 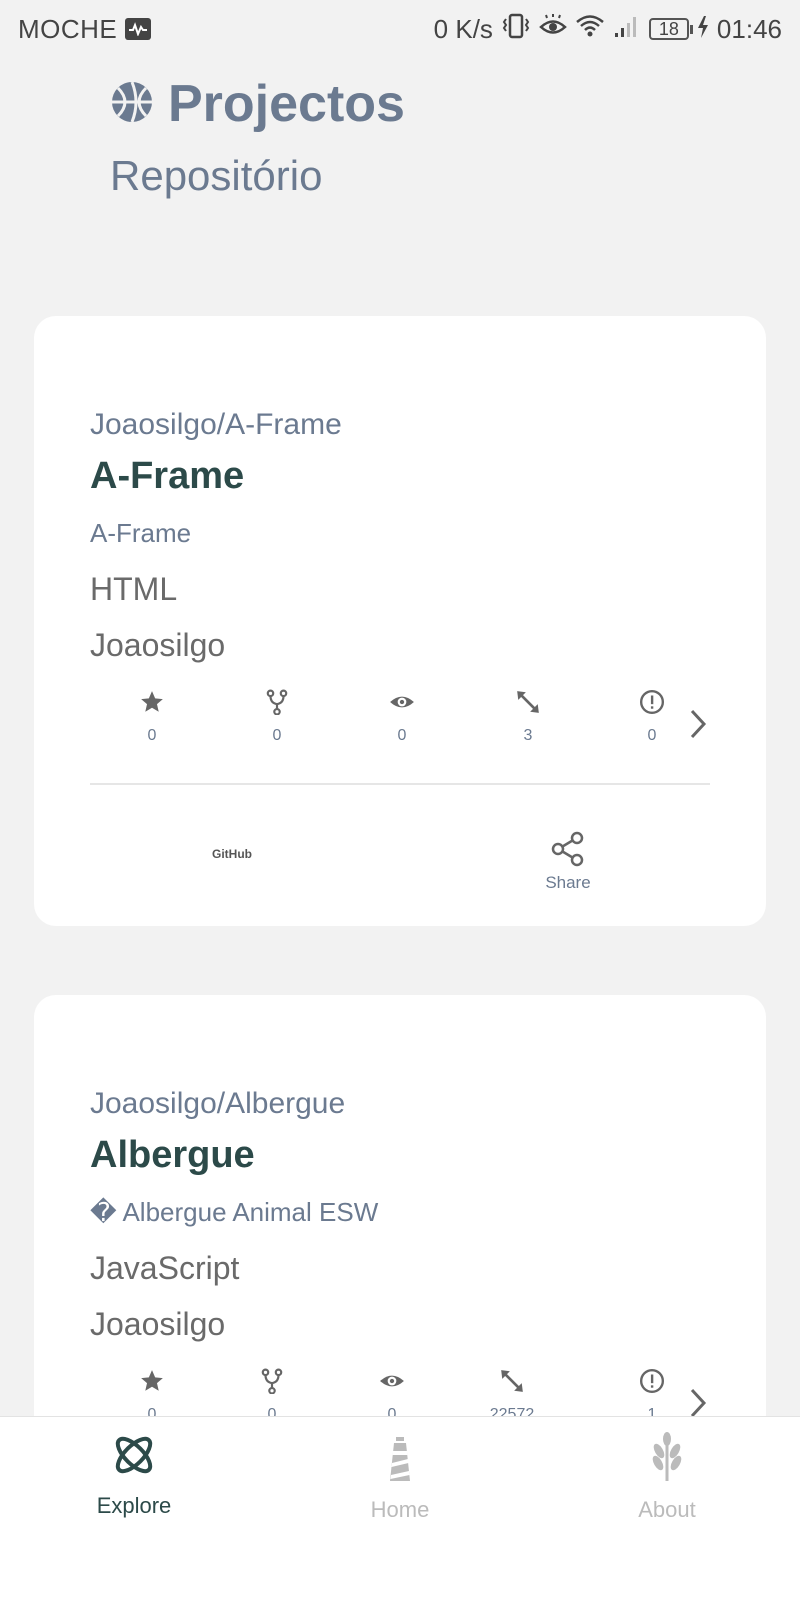 I want to click on repo-full-name: Joaosilgo/Albergue, so click(x=218, y=1103).